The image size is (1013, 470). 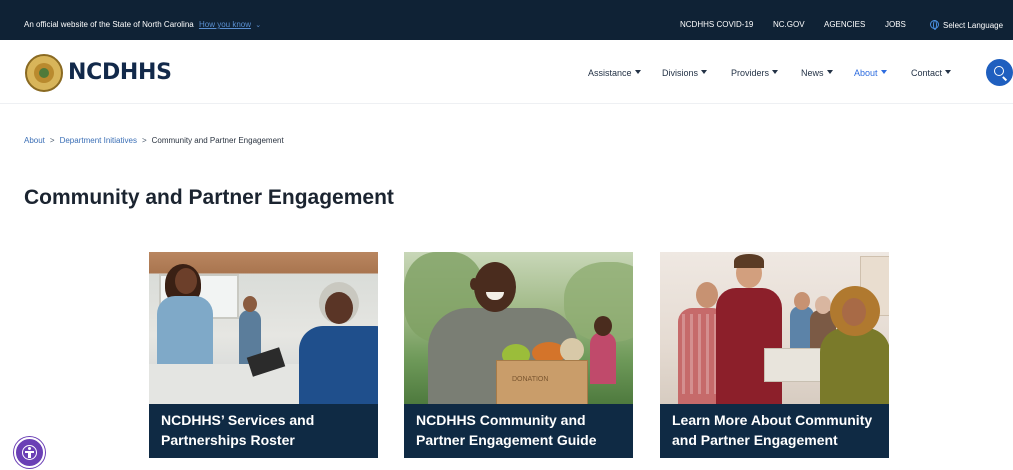 What do you see at coordinates (927, 73) in the screenshot?
I see `nav-label: Contact` at bounding box center [927, 73].